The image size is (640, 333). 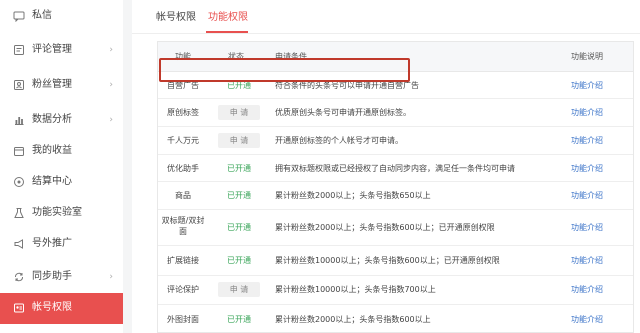 What do you see at coordinates (19, 85) in the screenshot?
I see `fans-icon` at bounding box center [19, 85].